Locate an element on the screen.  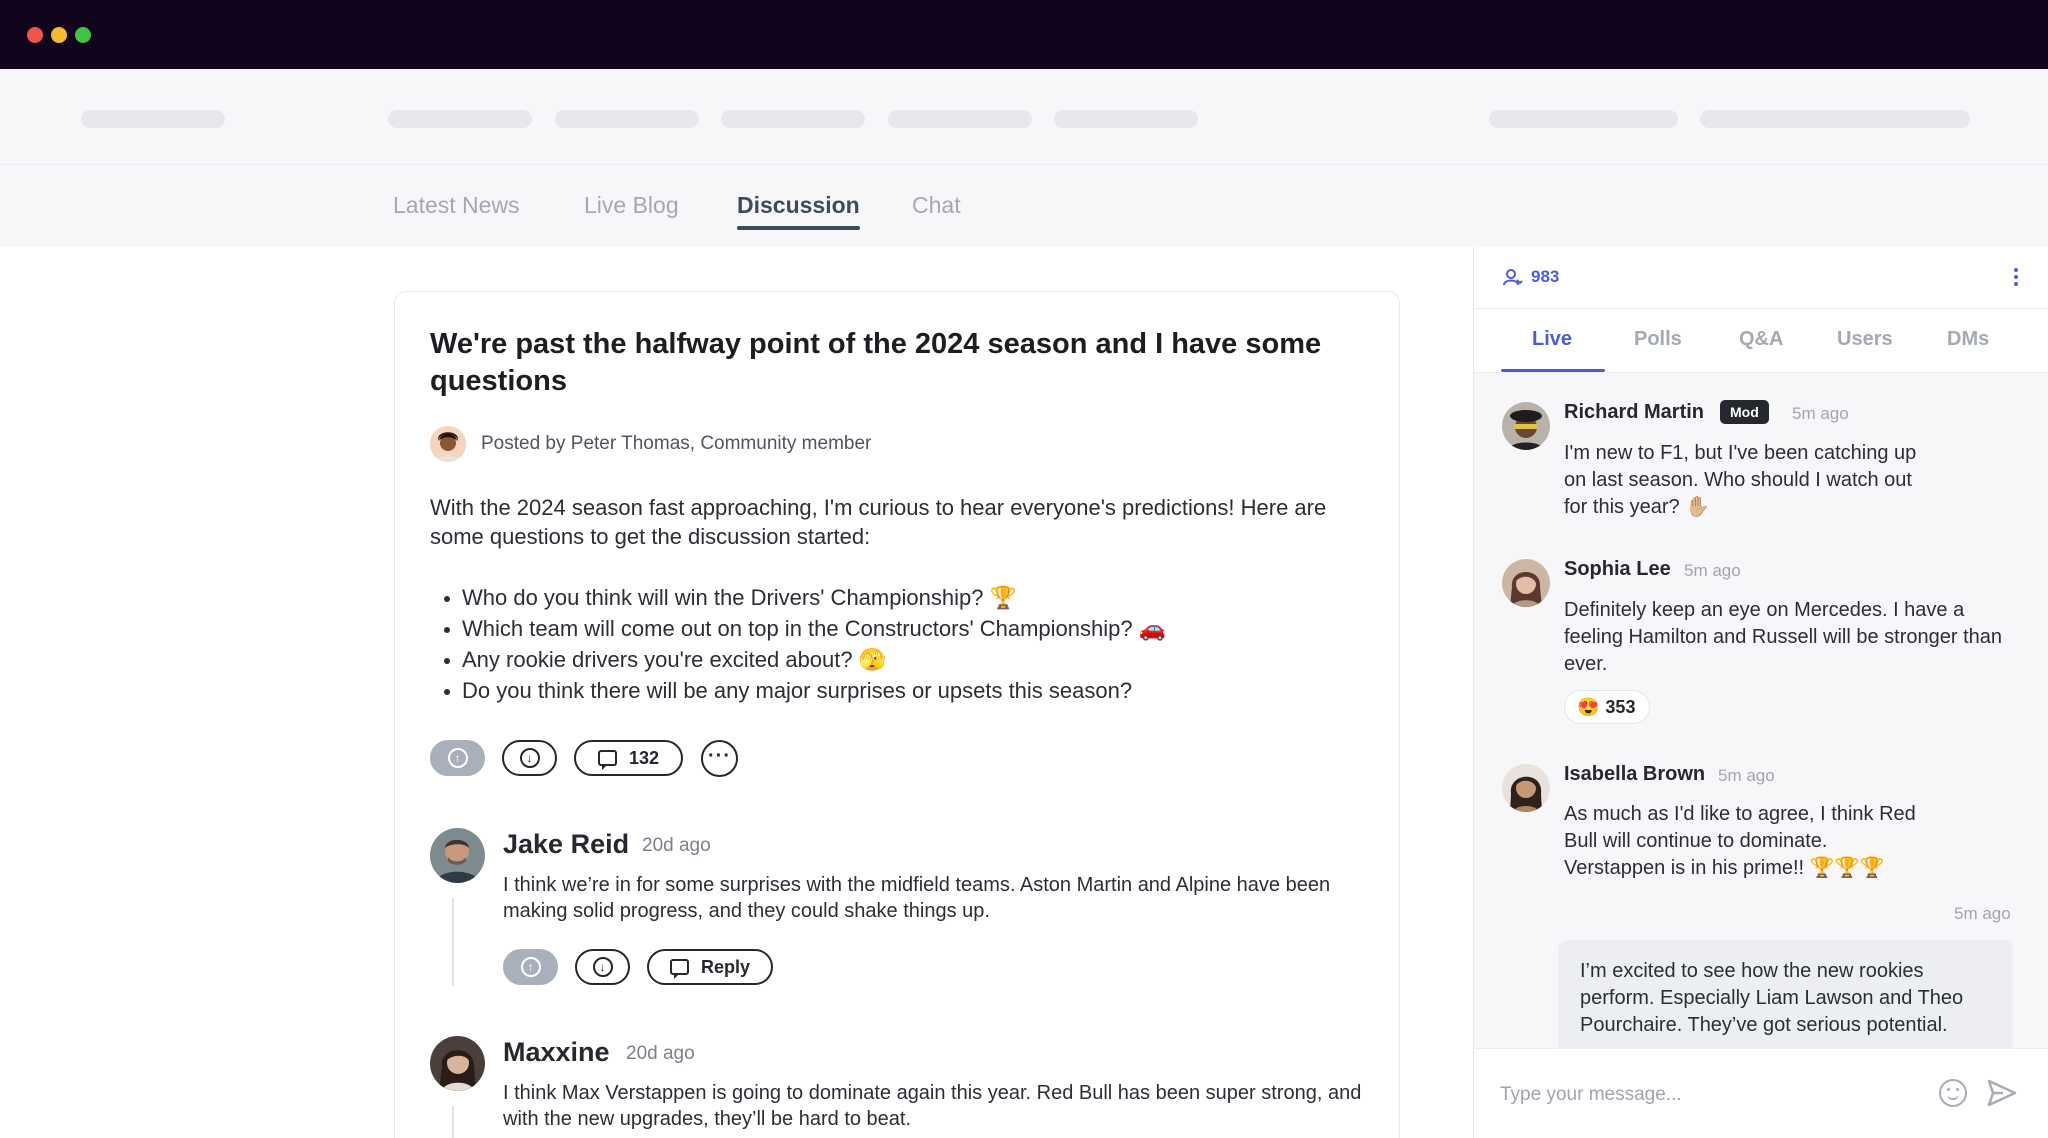
comments-button: 132 is located at coordinates (628, 758).